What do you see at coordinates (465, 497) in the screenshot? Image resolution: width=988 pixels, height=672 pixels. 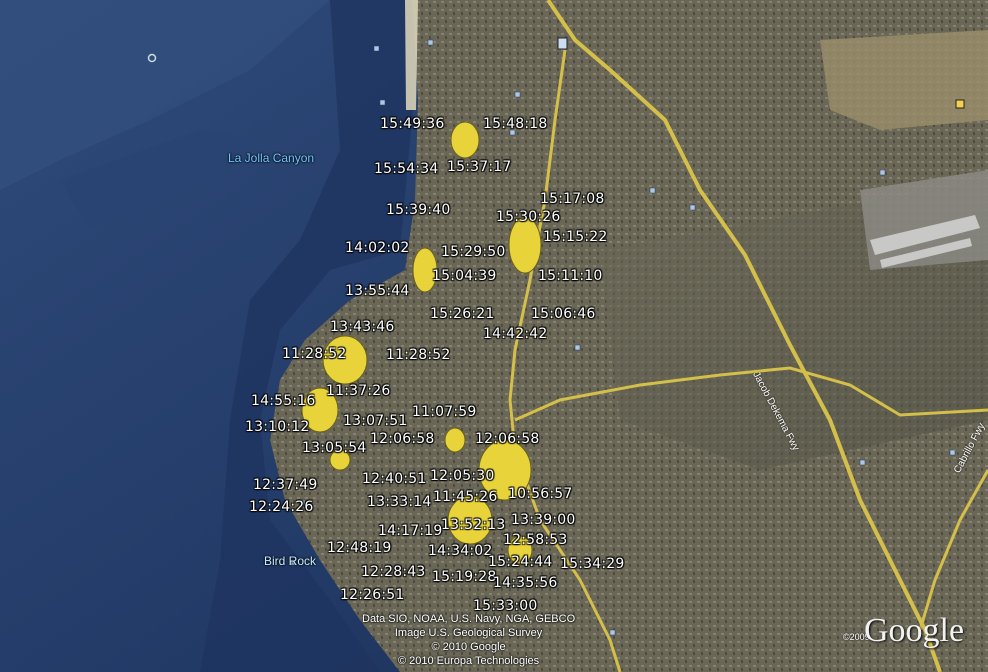 I see `timestamp-label: 11:45:26` at bounding box center [465, 497].